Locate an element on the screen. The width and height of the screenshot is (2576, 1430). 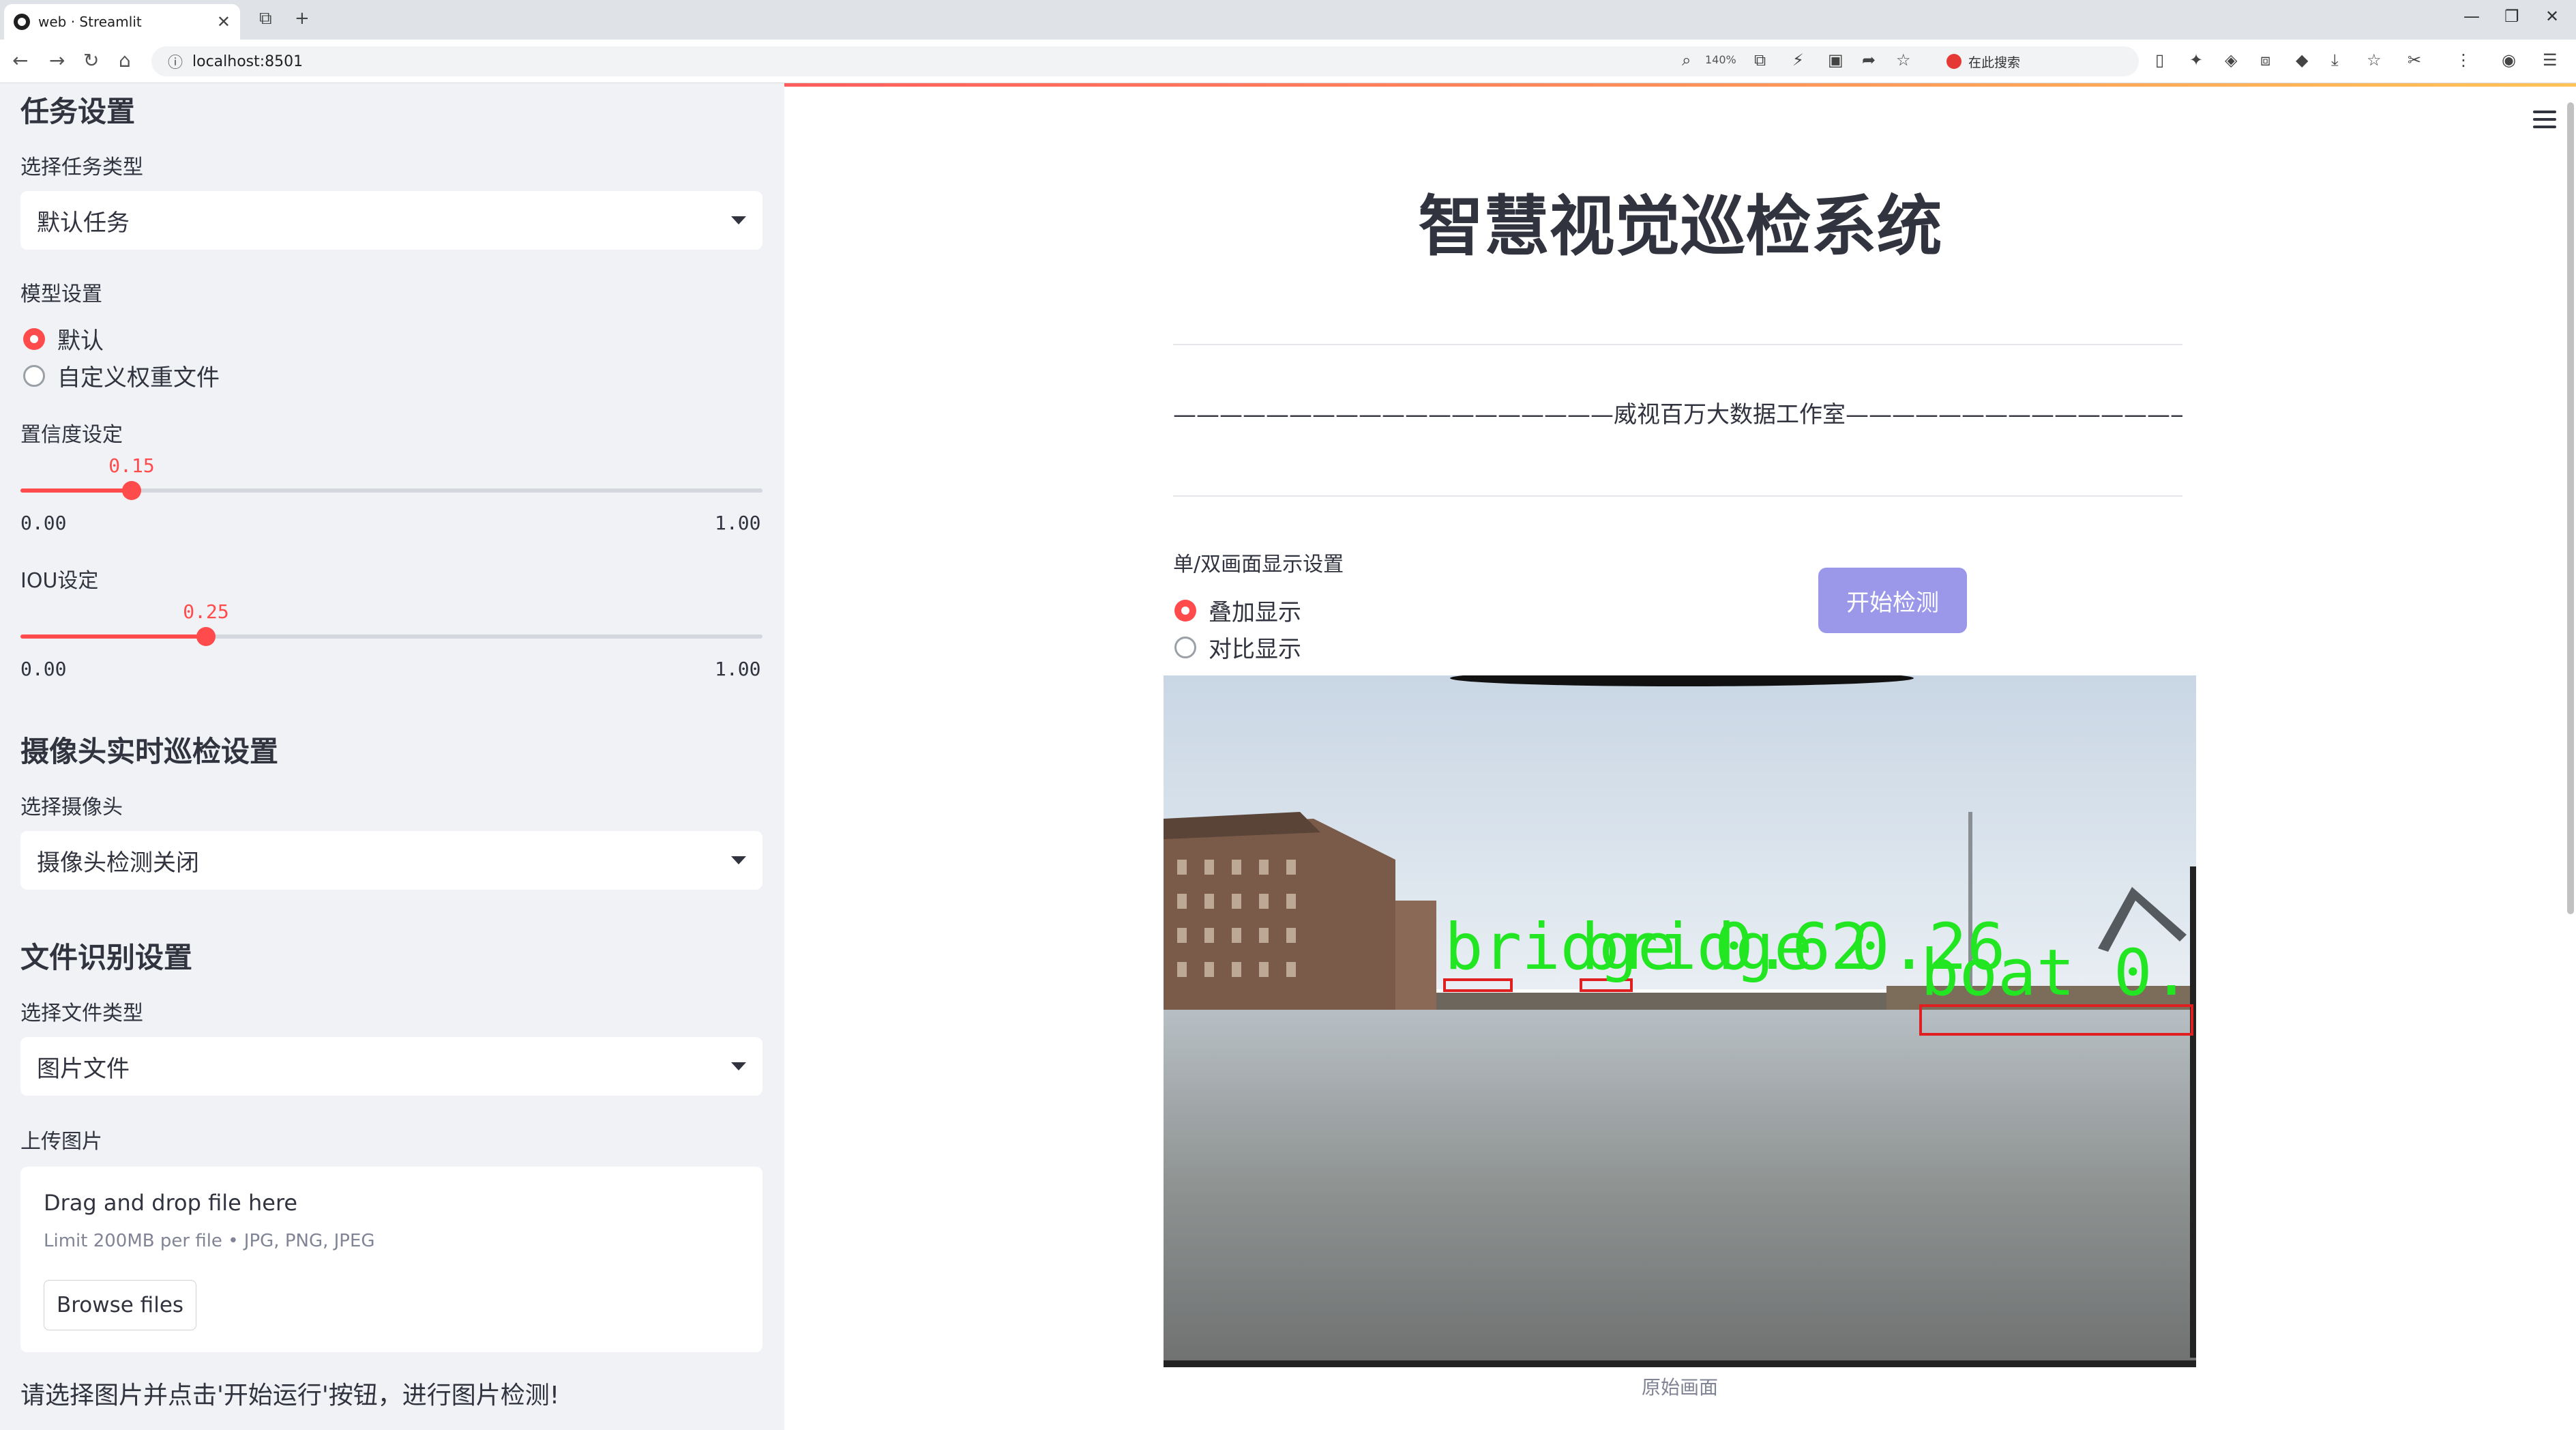
search-engine-icon is located at coordinates (1953, 62).